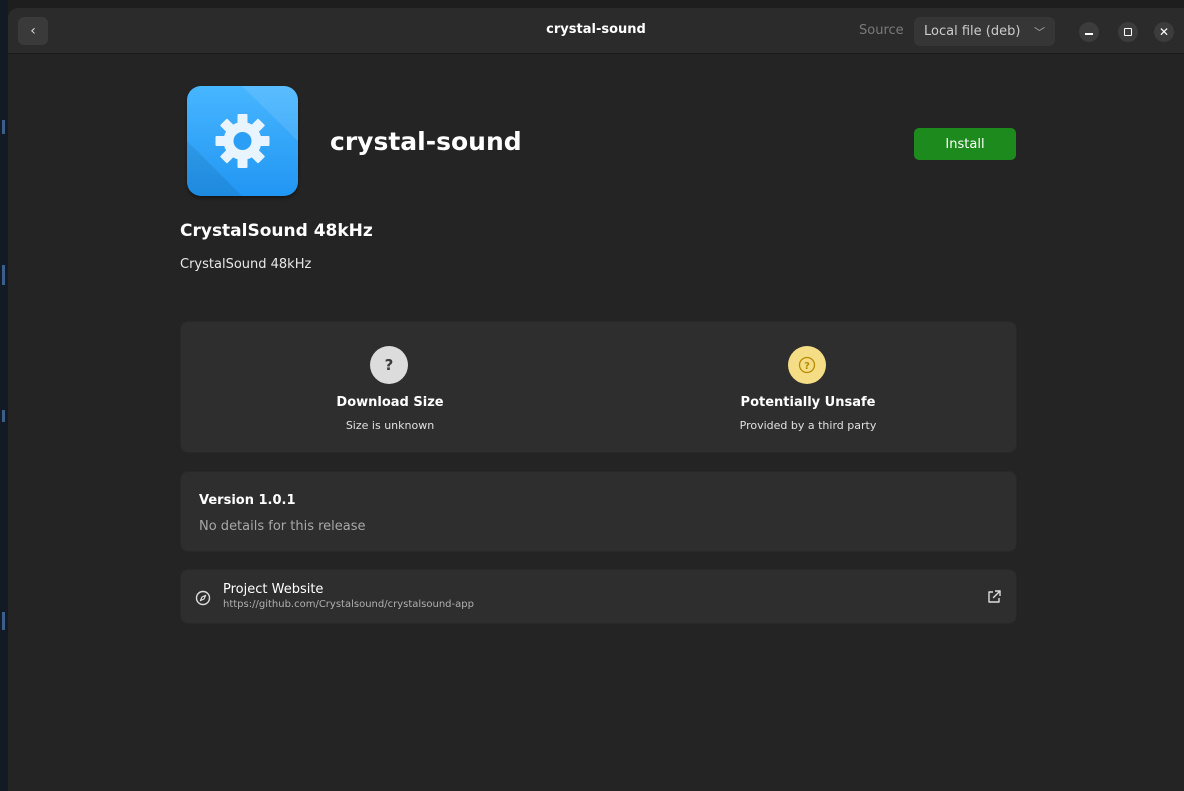 This screenshot has width=1184, height=791. I want to click on gear-icon, so click(242, 141).